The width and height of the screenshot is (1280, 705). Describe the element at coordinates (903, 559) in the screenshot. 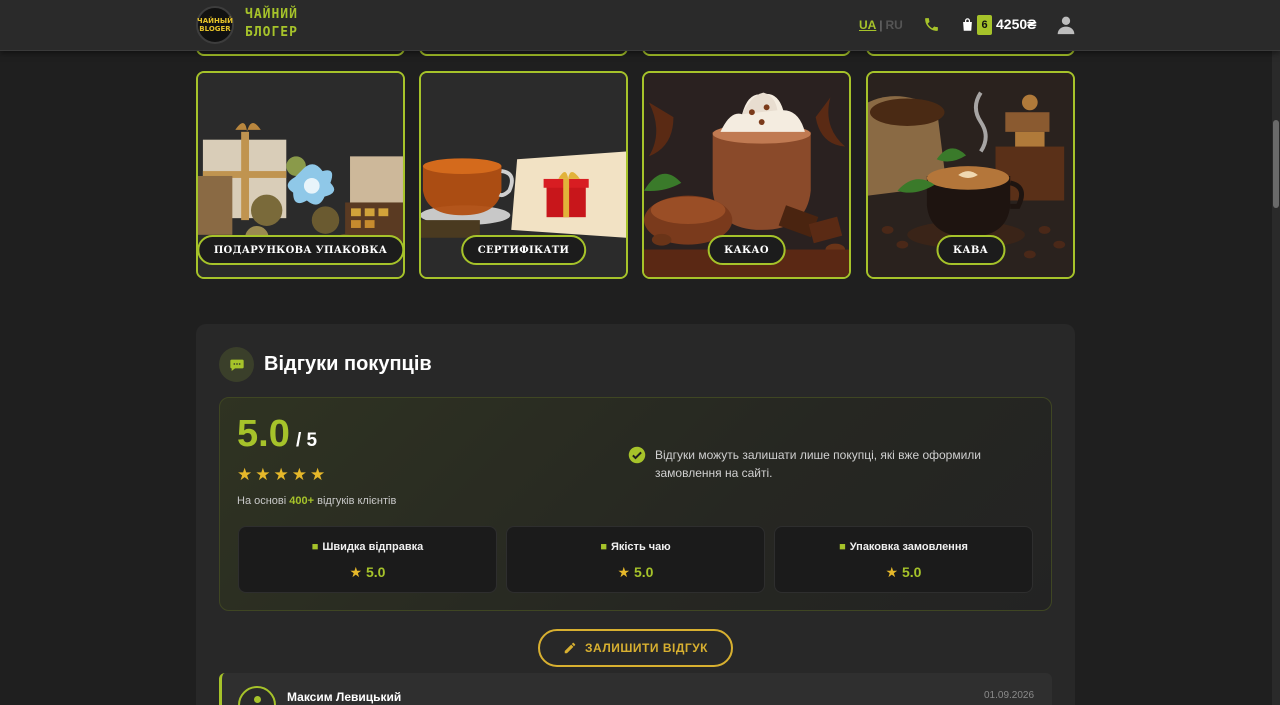

I see `metric-card-packaging: ■ Упаковка замовлення ★ 5.0` at that location.